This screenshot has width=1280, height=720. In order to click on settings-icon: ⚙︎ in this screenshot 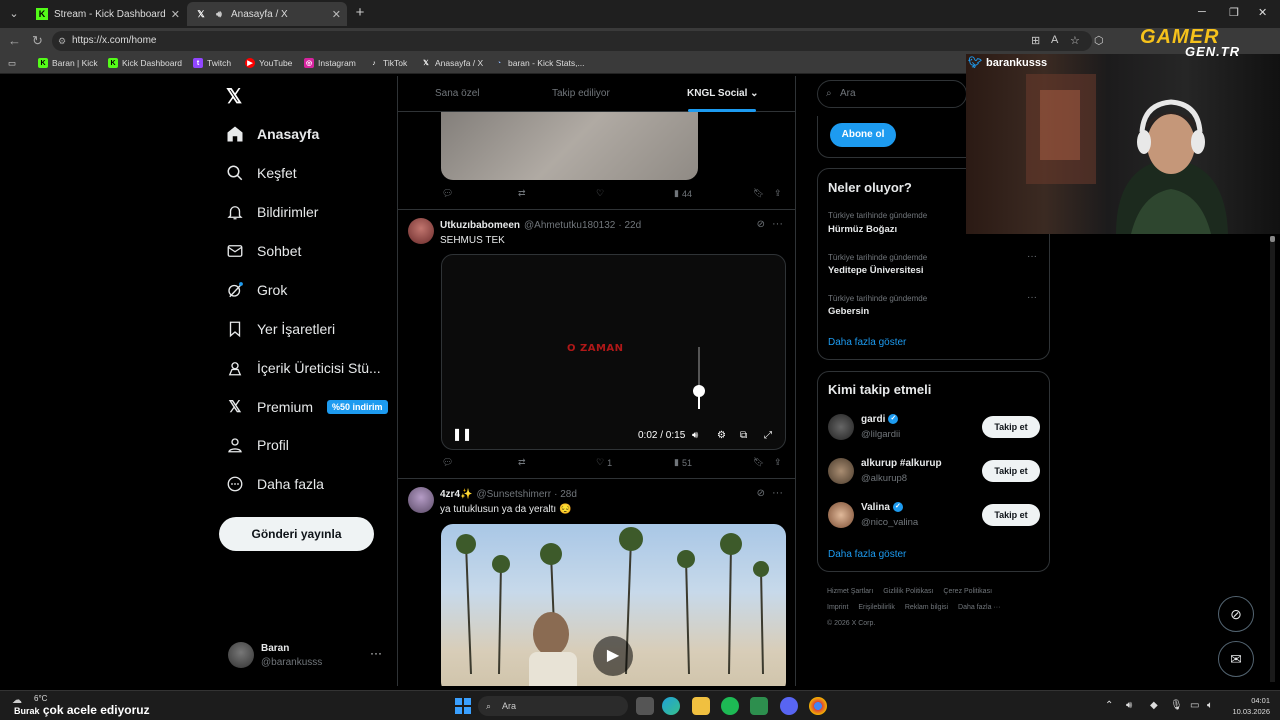, I will do `click(721, 435)`.